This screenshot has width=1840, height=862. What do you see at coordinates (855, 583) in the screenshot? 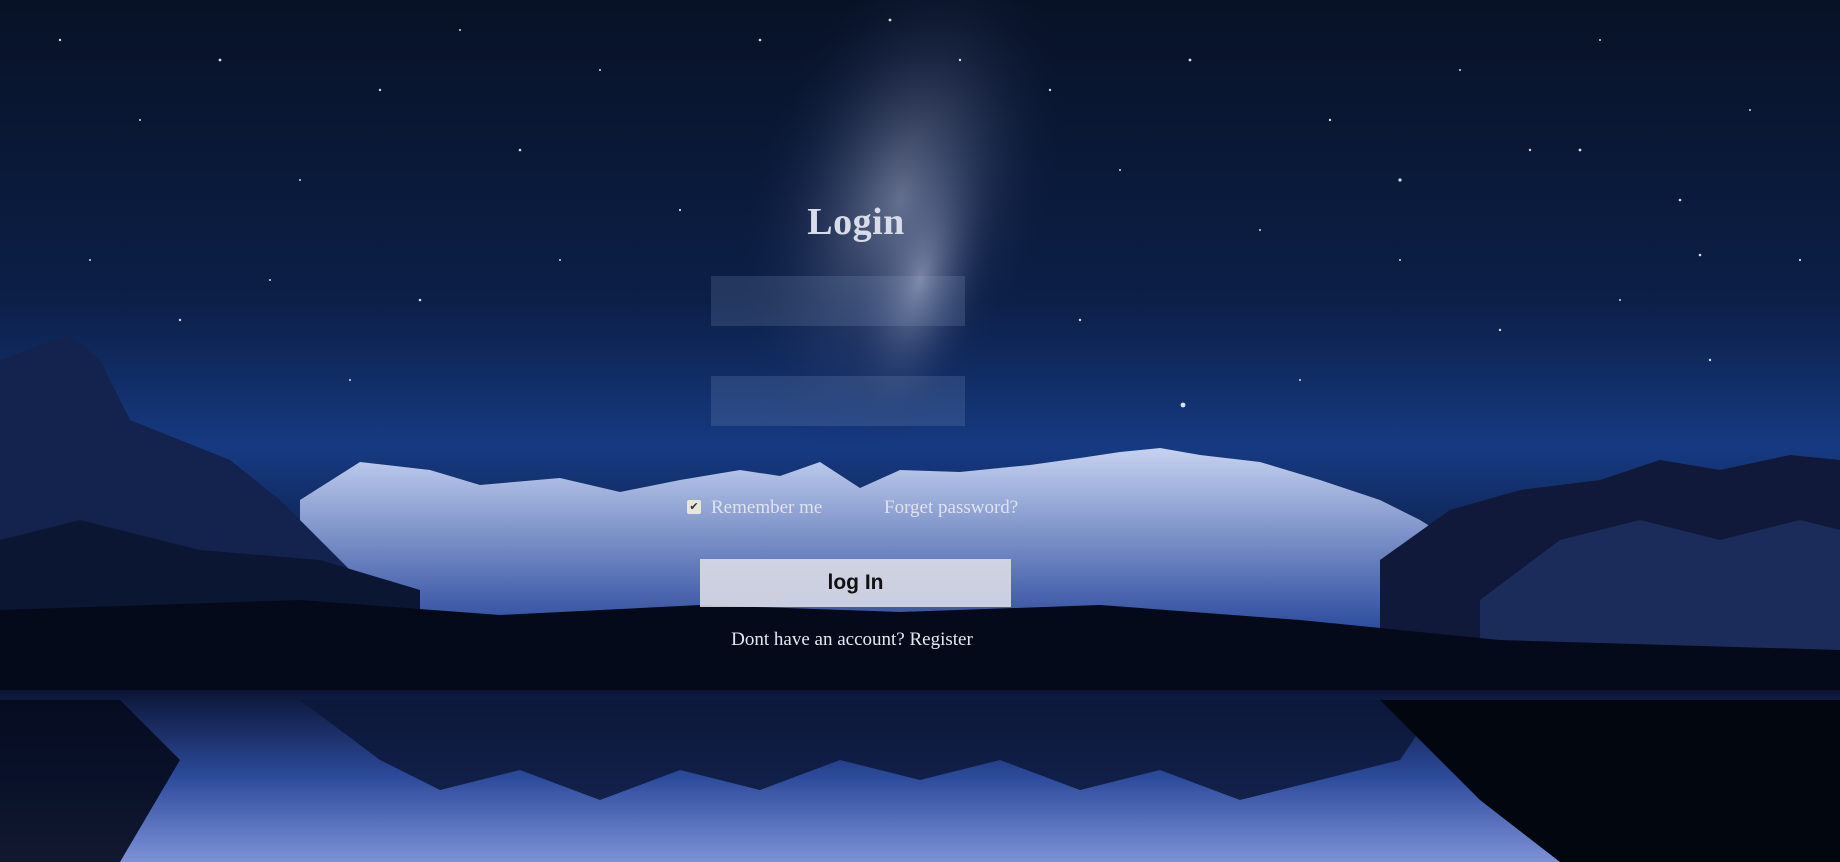
I see `login-button: log In` at bounding box center [855, 583].